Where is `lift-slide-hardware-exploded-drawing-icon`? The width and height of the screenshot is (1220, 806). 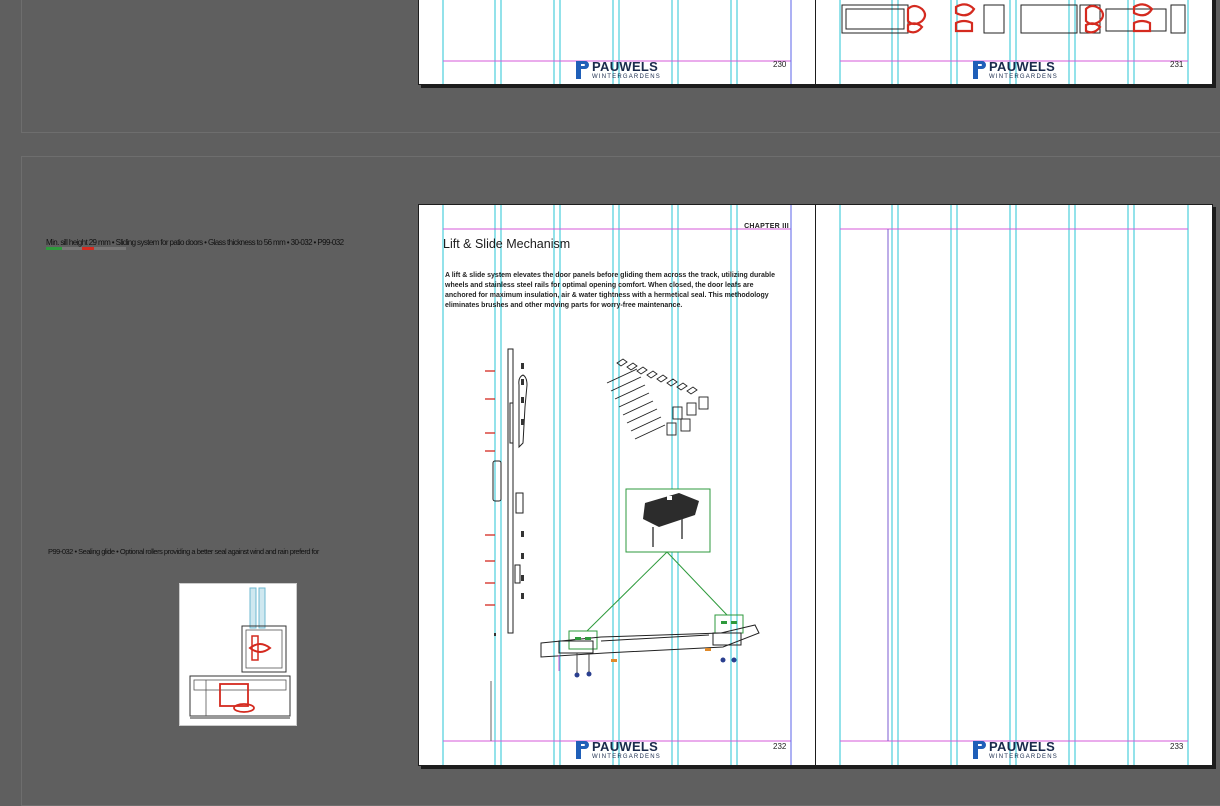 lift-slide-hardware-exploded-drawing-icon is located at coordinates (622, 510).